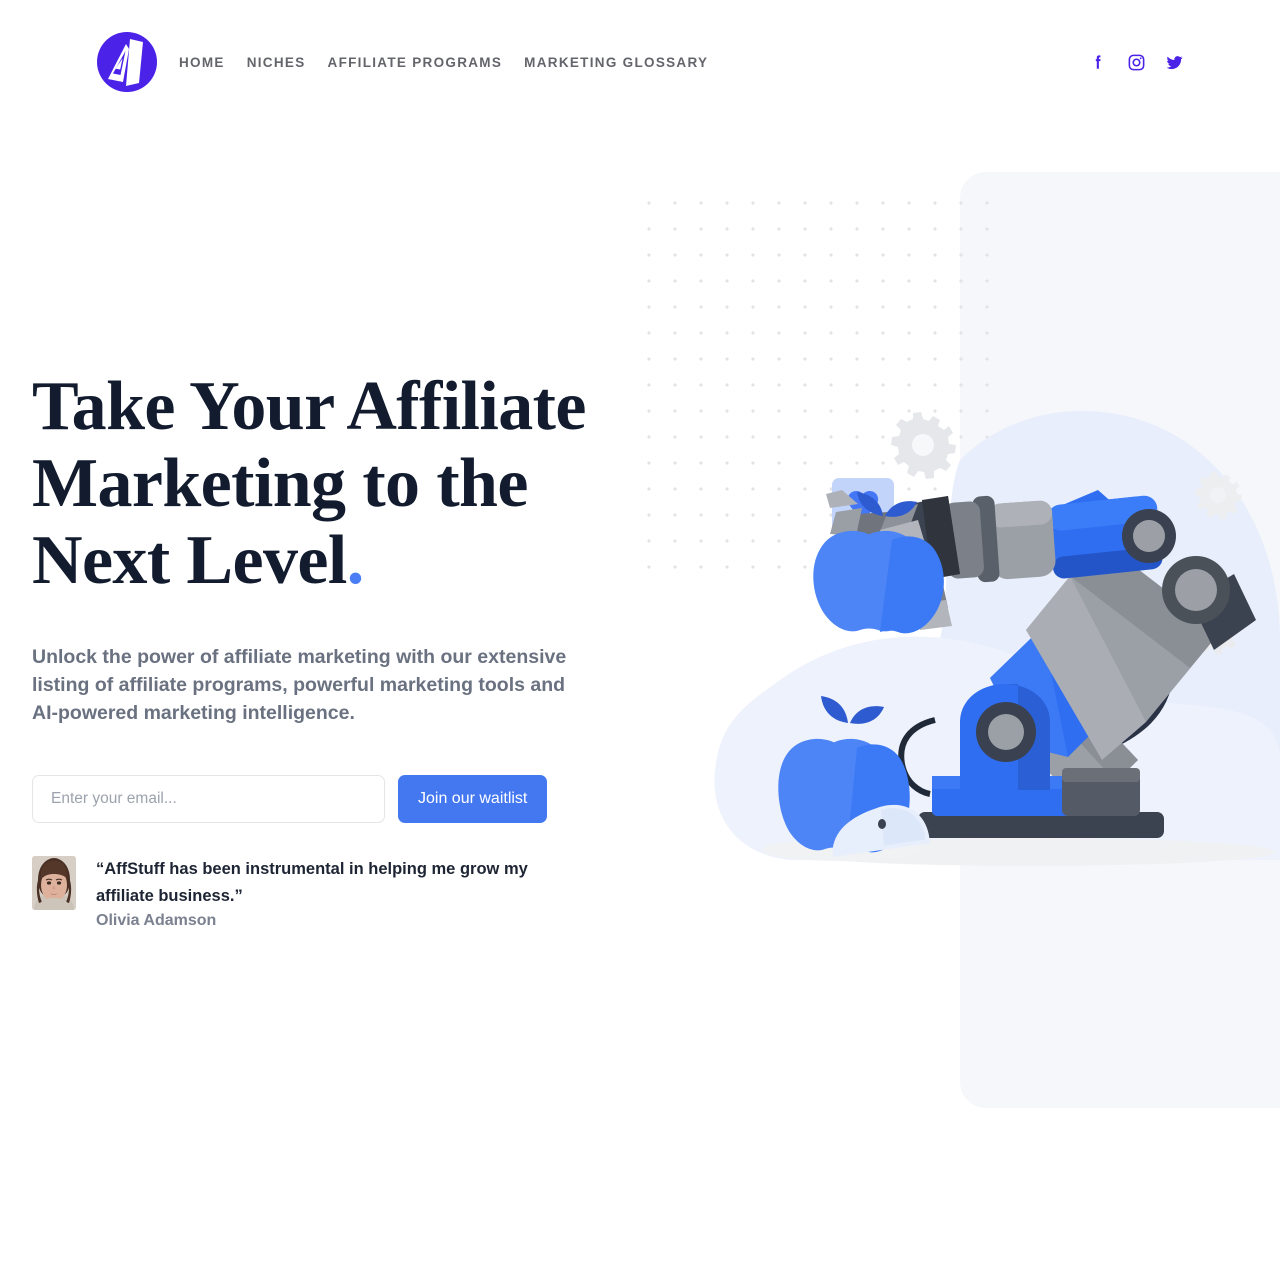 The width and height of the screenshot is (1280, 1280). I want to click on testimonial-author: Olivia Adamson, so click(156, 920).